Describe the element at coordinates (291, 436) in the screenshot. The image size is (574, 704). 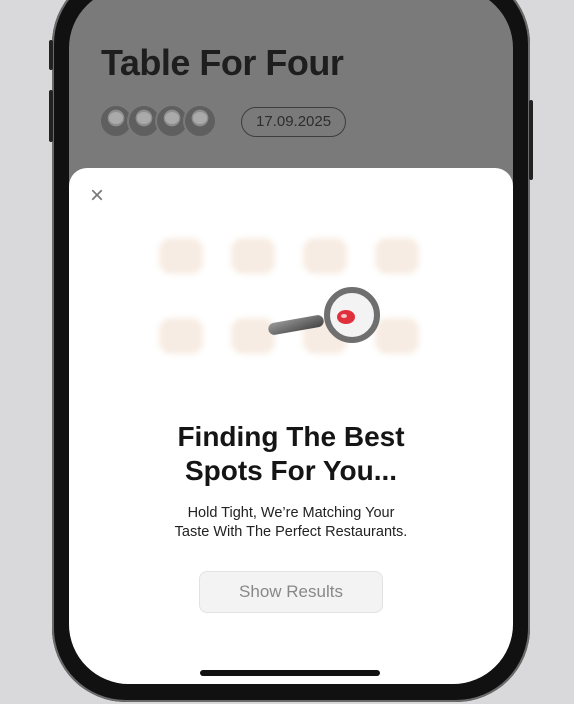
I see `heading-line-1: Finding The Best` at that location.